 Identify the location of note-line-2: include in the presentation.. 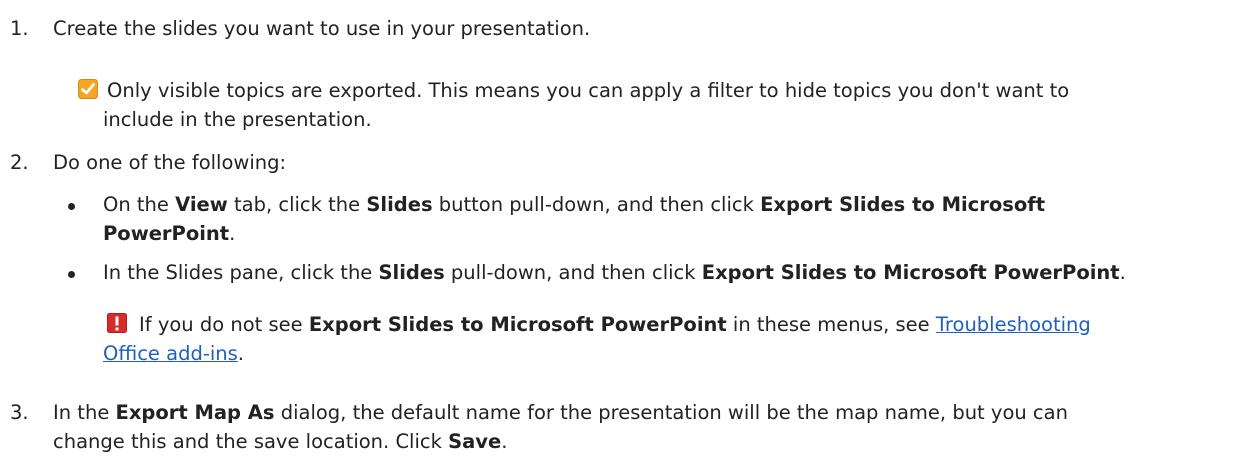
(237, 119).